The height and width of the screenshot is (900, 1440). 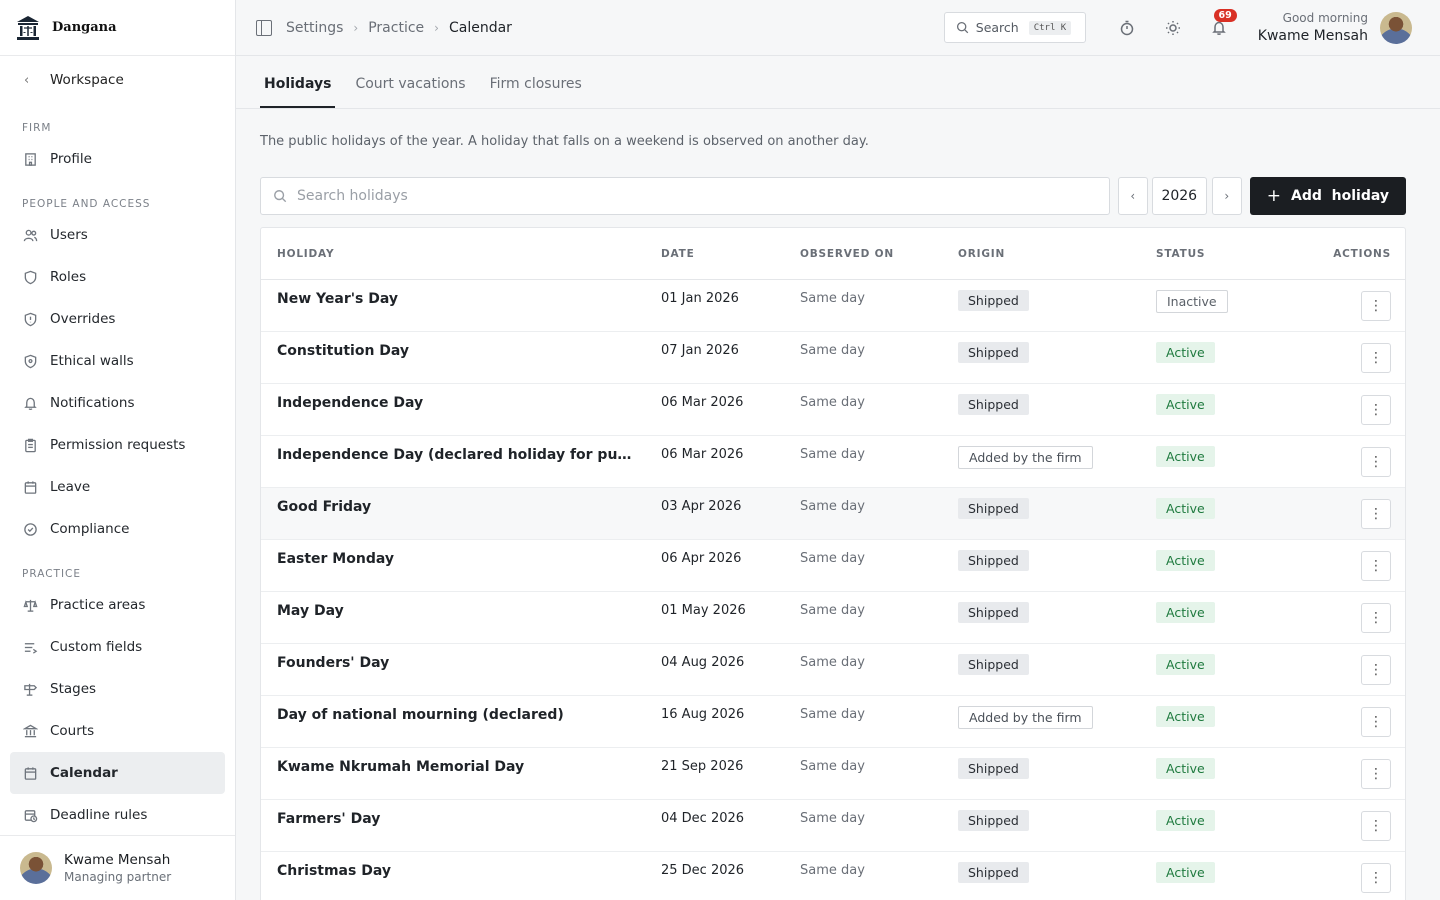 What do you see at coordinates (30, 277) in the screenshot?
I see `shield-icon` at bounding box center [30, 277].